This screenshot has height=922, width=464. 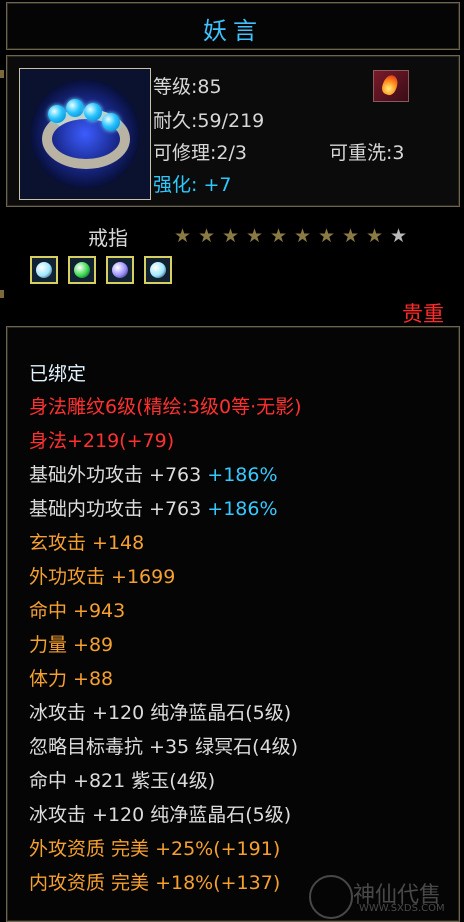 What do you see at coordinates (102, 577) in the screenshot?
I see `ext-attack-line: 外功攻击 +1699` at bounding box center [102, 577].